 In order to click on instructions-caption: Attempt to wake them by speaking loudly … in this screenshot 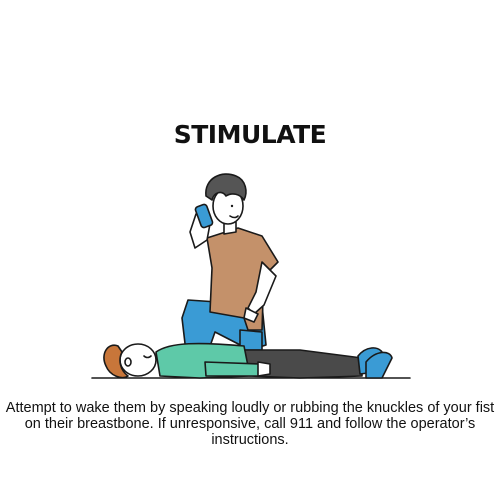, I will do `click(250, 424)`.